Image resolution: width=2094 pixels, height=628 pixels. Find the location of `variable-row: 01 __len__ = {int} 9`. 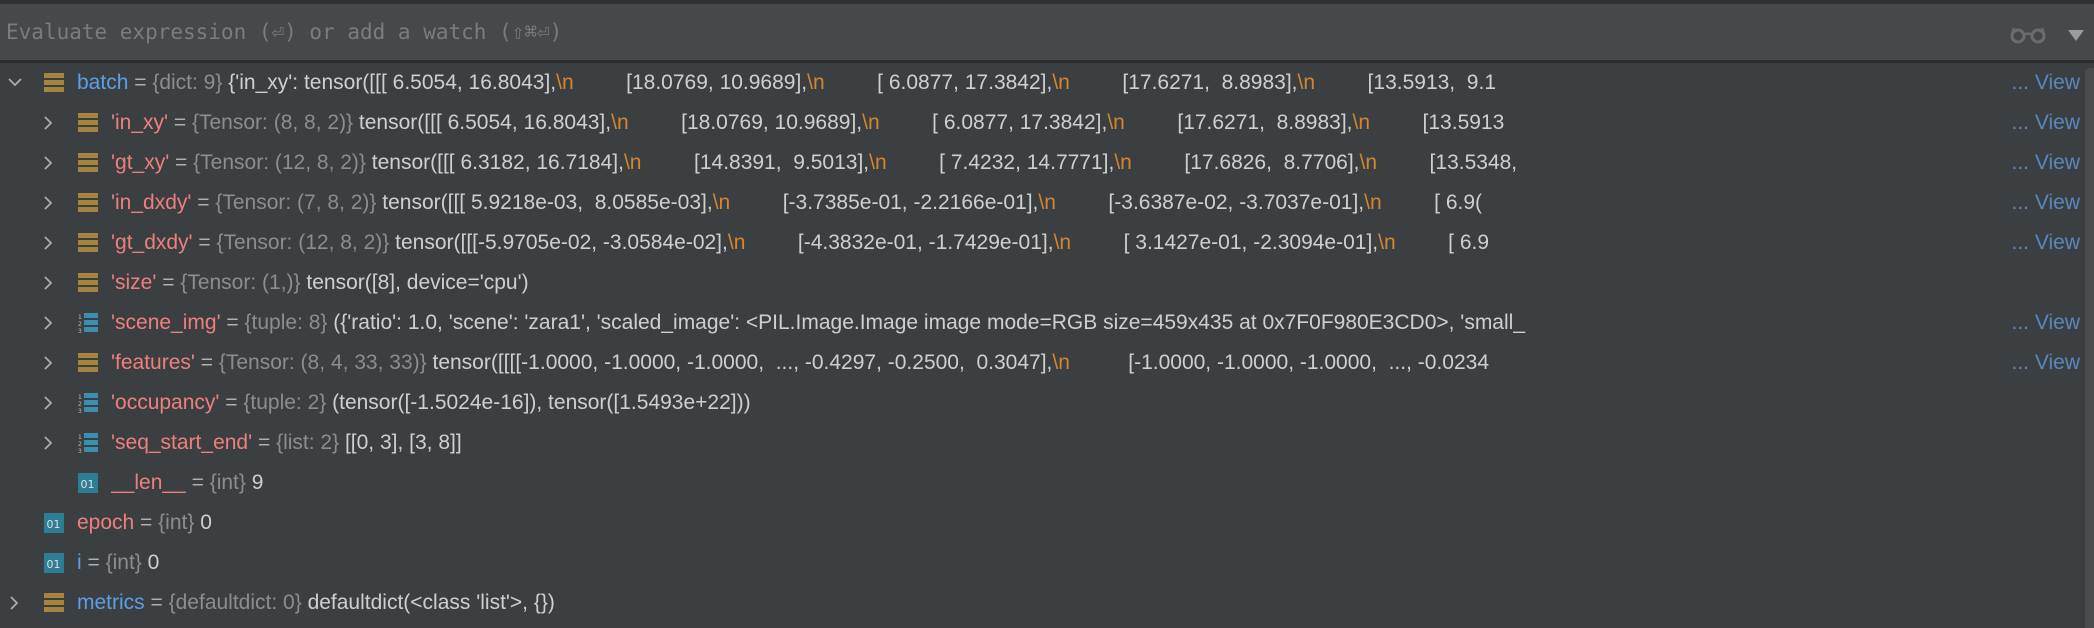

variable-row: 01 __len__ = {int} 9 is located at coordinates (1040, 483).